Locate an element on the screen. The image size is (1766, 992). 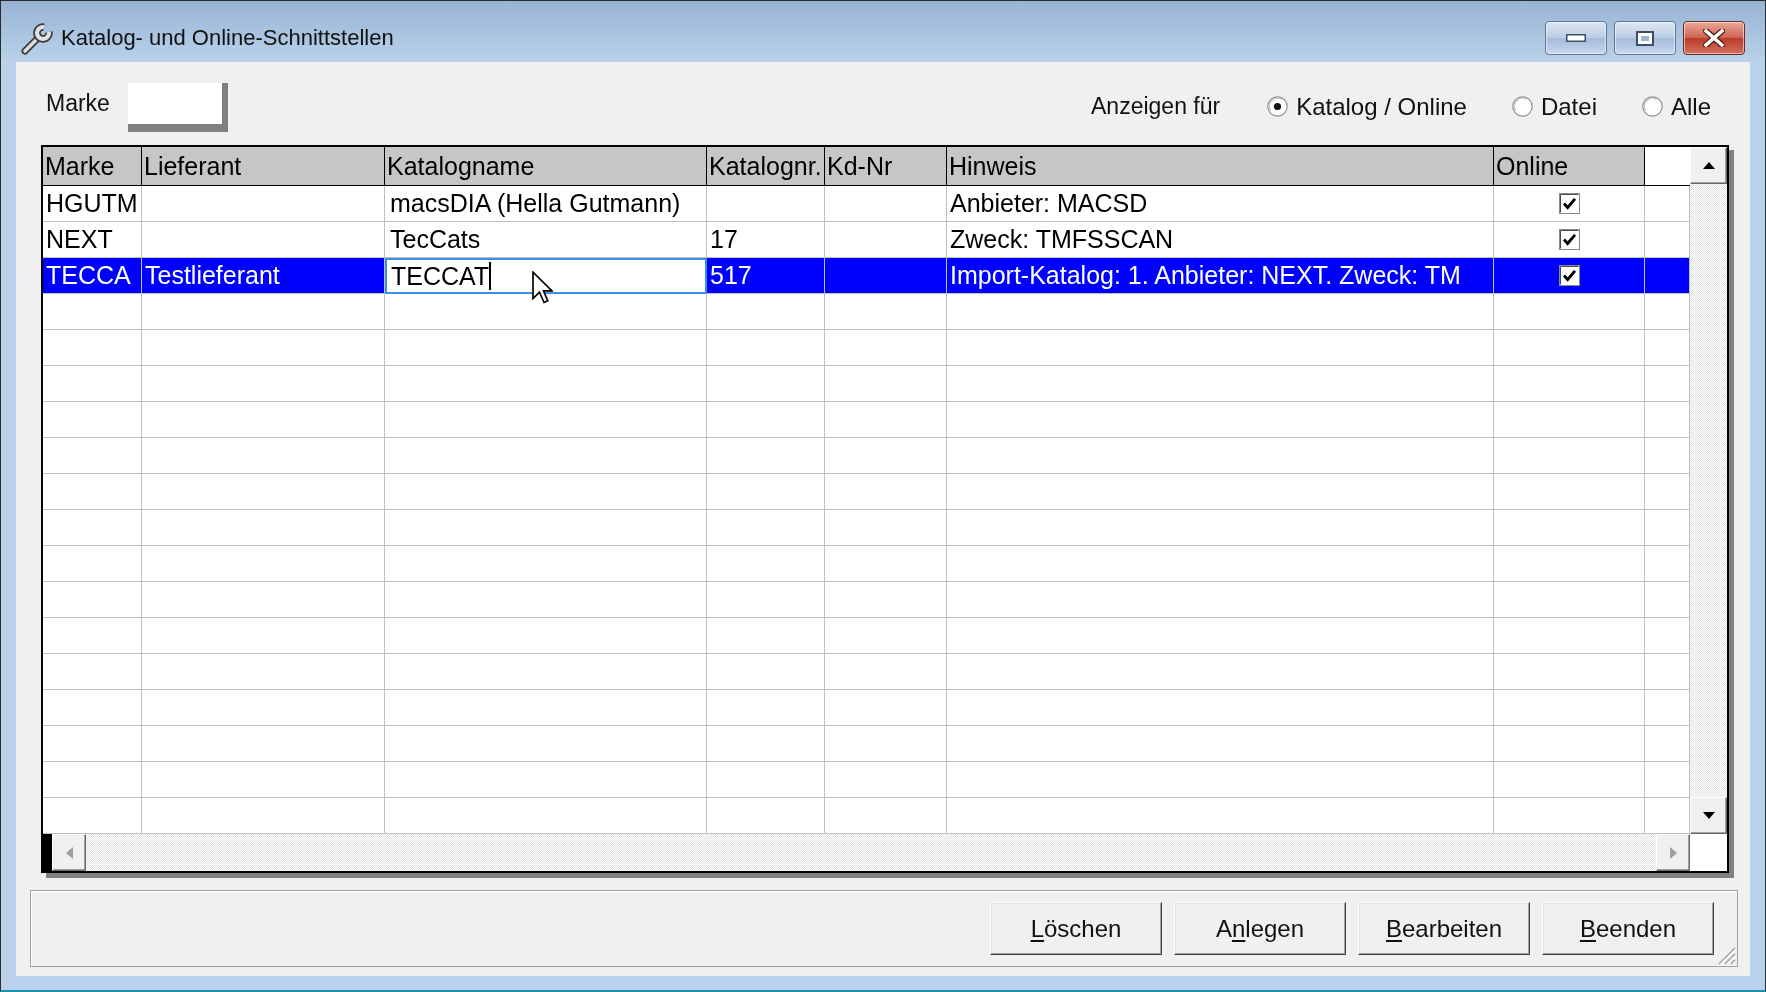
dialog-button: Beenden is located at coordinates (1628, 928).